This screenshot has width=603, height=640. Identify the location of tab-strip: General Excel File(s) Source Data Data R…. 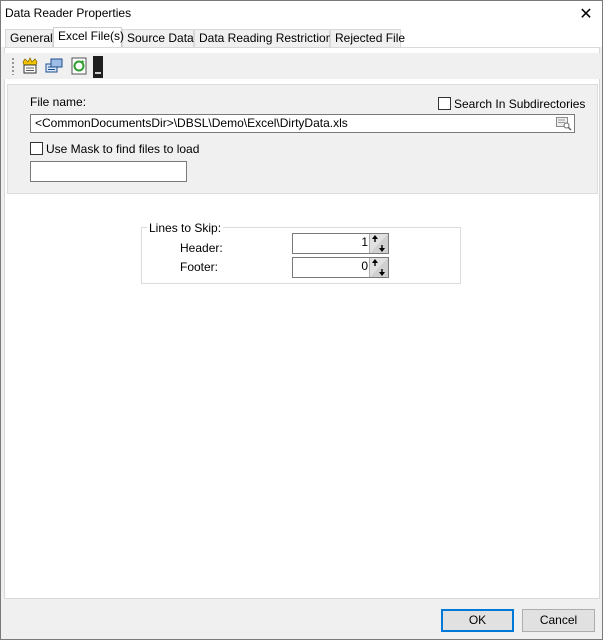
(301, 37).